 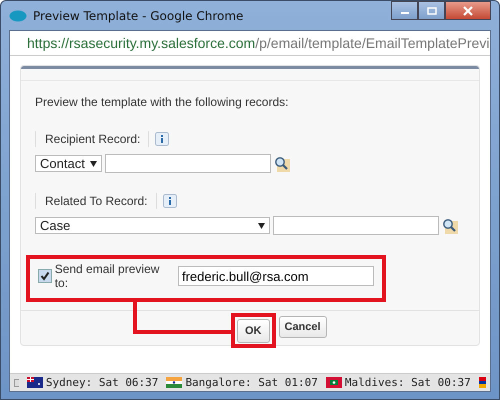 I want to click on checkmark-icon, so click(x=45, y=276).